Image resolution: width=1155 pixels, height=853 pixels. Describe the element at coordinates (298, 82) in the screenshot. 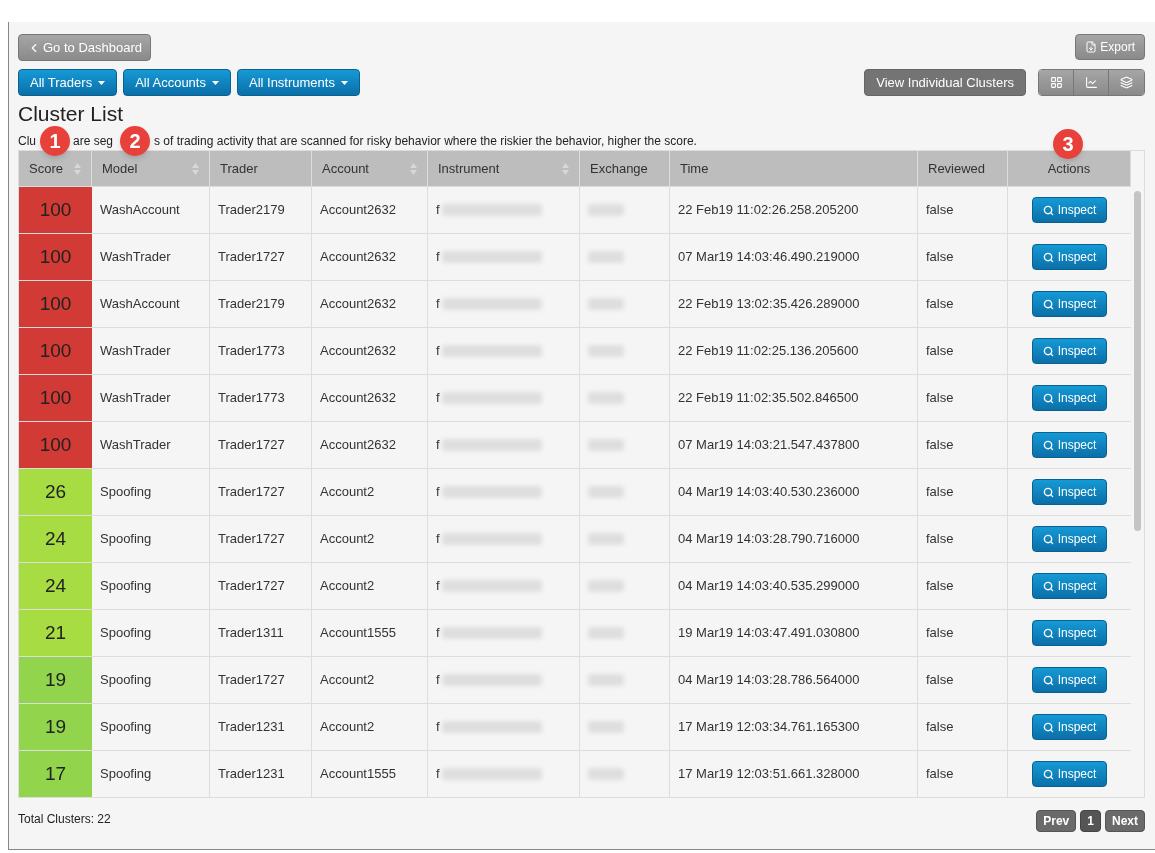

I see `filter-dropdown: All Instruments` at that location.